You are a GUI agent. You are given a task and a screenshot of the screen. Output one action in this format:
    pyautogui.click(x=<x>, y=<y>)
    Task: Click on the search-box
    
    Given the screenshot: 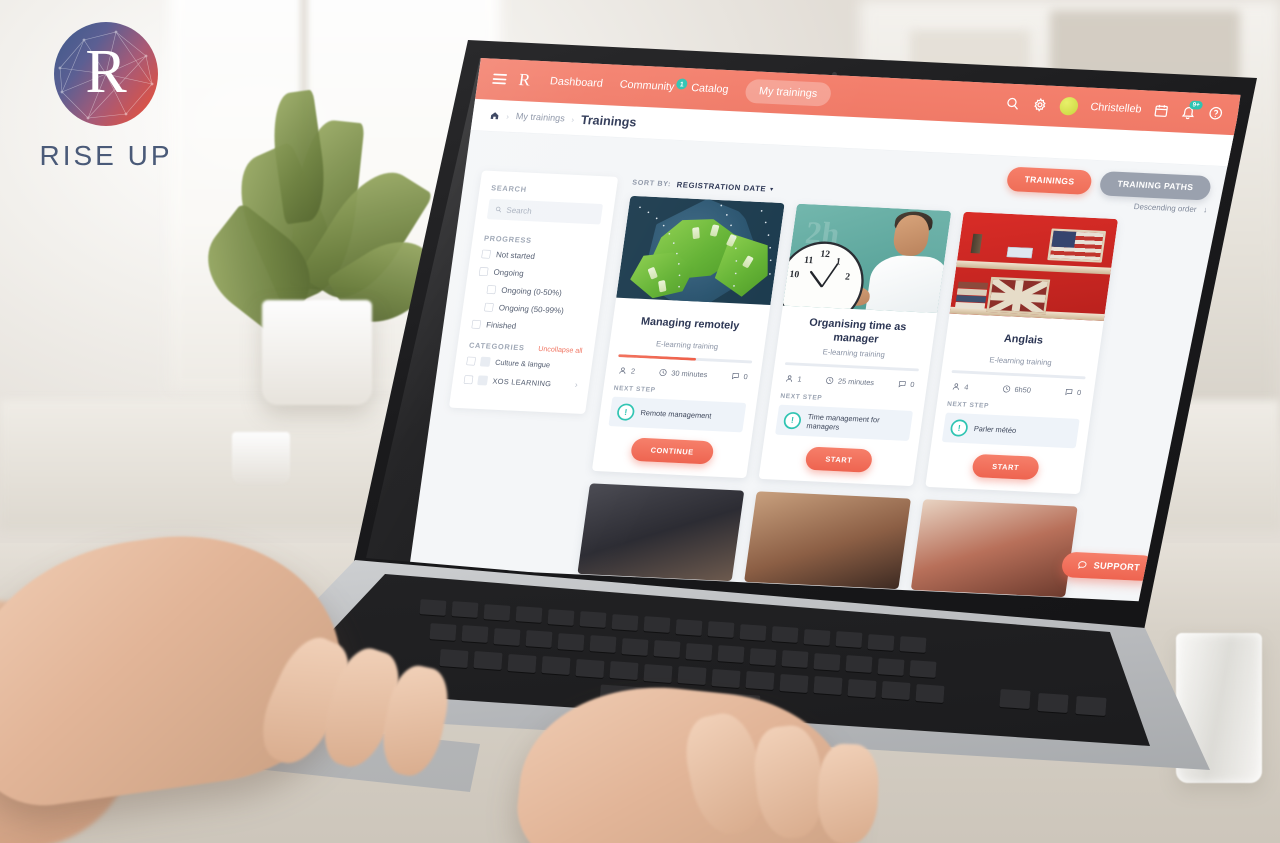 What is the action you would take?
    pyautogui.click(x=545, y=211)
    